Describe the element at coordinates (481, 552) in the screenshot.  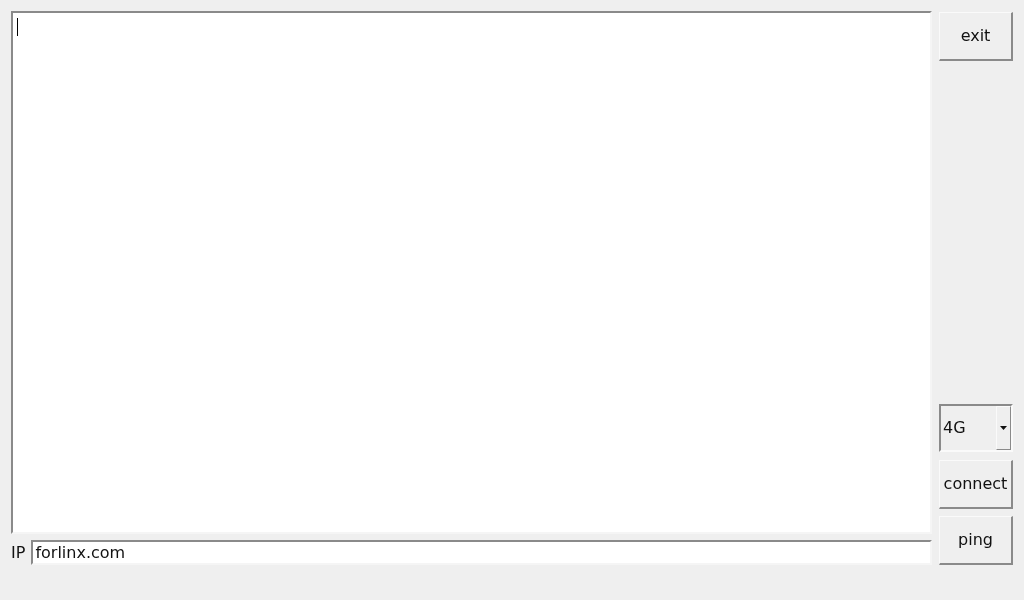
I see `ip-input-field: forlinx.com` at that location.